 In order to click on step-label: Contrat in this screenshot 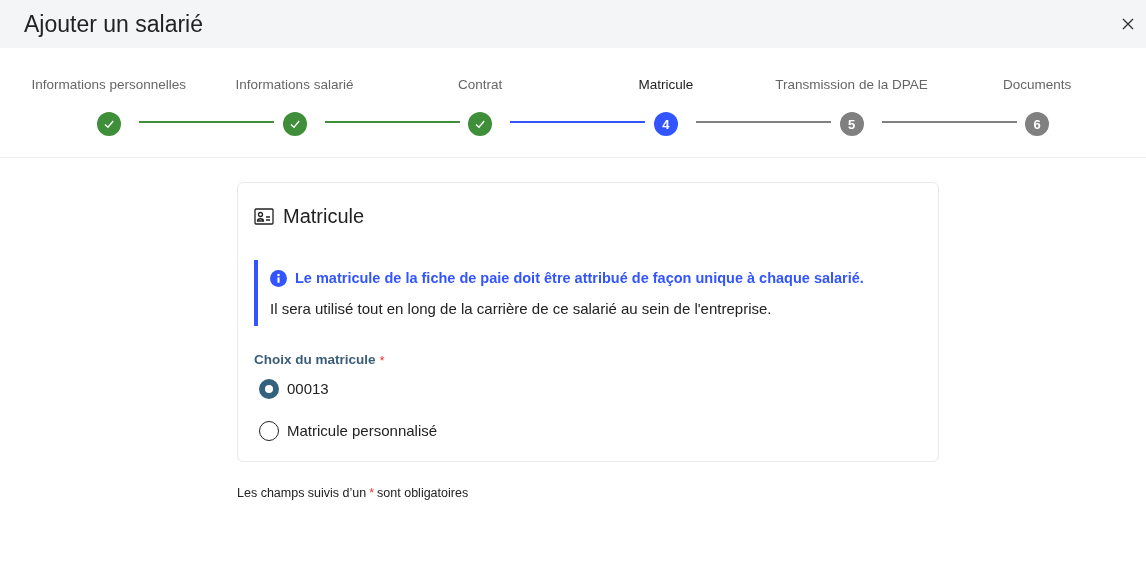, I will do `click(480, 85)`.